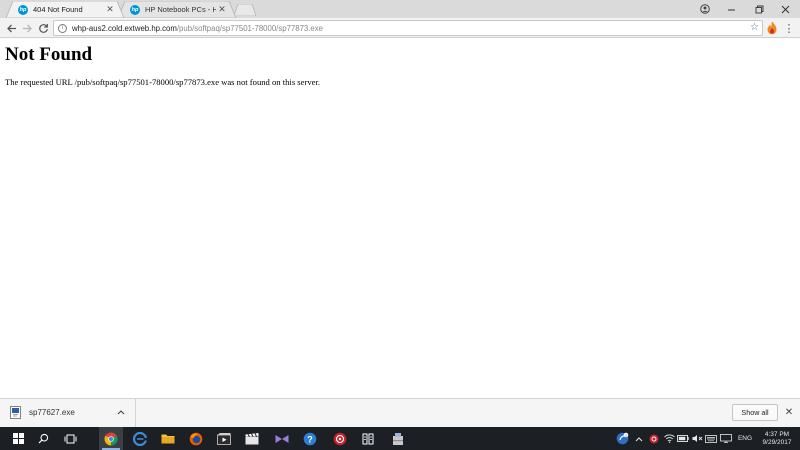 The height and width of the screenshot is (450, 800). I want to click on url-path: /pub/softpaq/sp77501-78000/sp77873.exe, so click(249, 28).